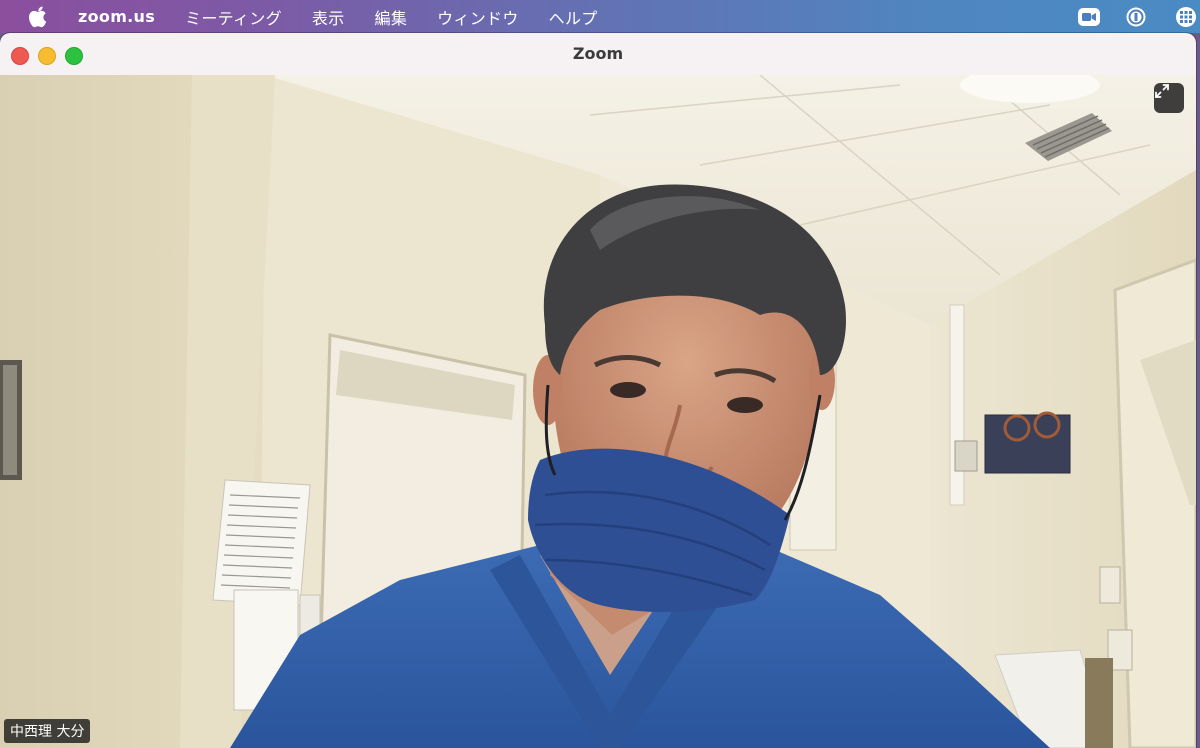 This screenshot has height=748, width=1200. I want to click on menu-edit: 編集, so click(391, 17).